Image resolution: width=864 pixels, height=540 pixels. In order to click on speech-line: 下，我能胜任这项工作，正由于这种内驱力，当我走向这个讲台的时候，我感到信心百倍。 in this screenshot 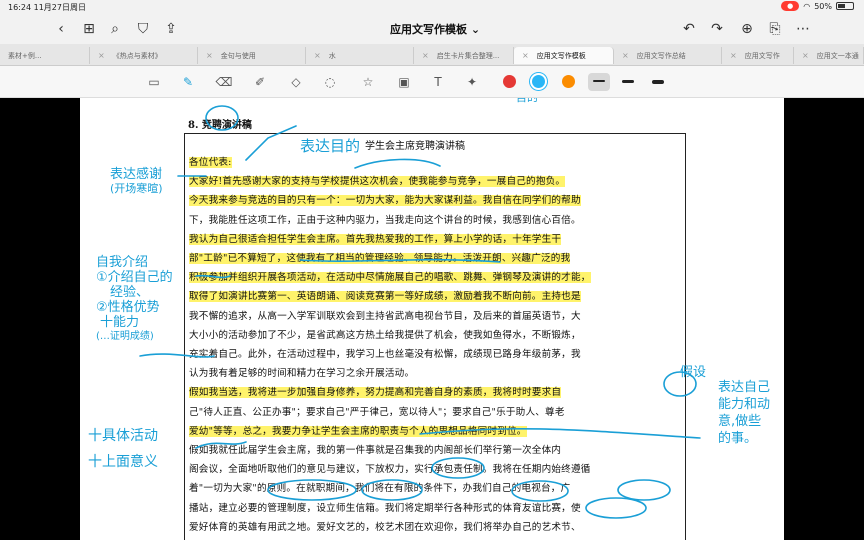, I will do `click(385, 219)`.